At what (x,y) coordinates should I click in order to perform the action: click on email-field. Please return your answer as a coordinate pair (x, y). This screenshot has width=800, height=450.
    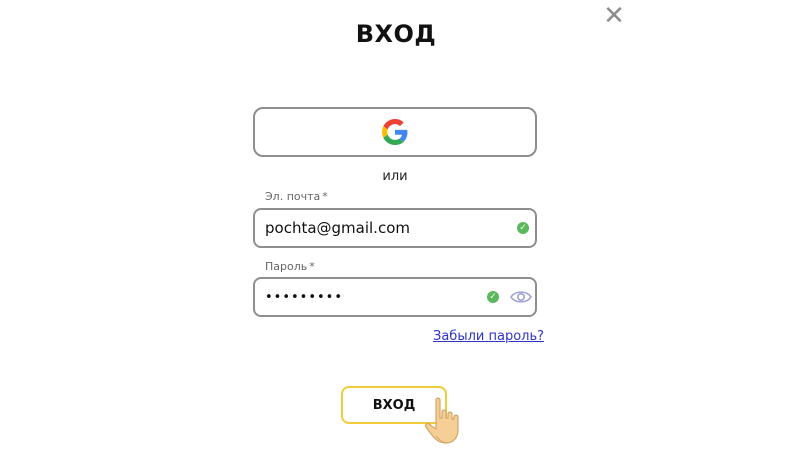
    Looking at the image, I should click on (375, 228).